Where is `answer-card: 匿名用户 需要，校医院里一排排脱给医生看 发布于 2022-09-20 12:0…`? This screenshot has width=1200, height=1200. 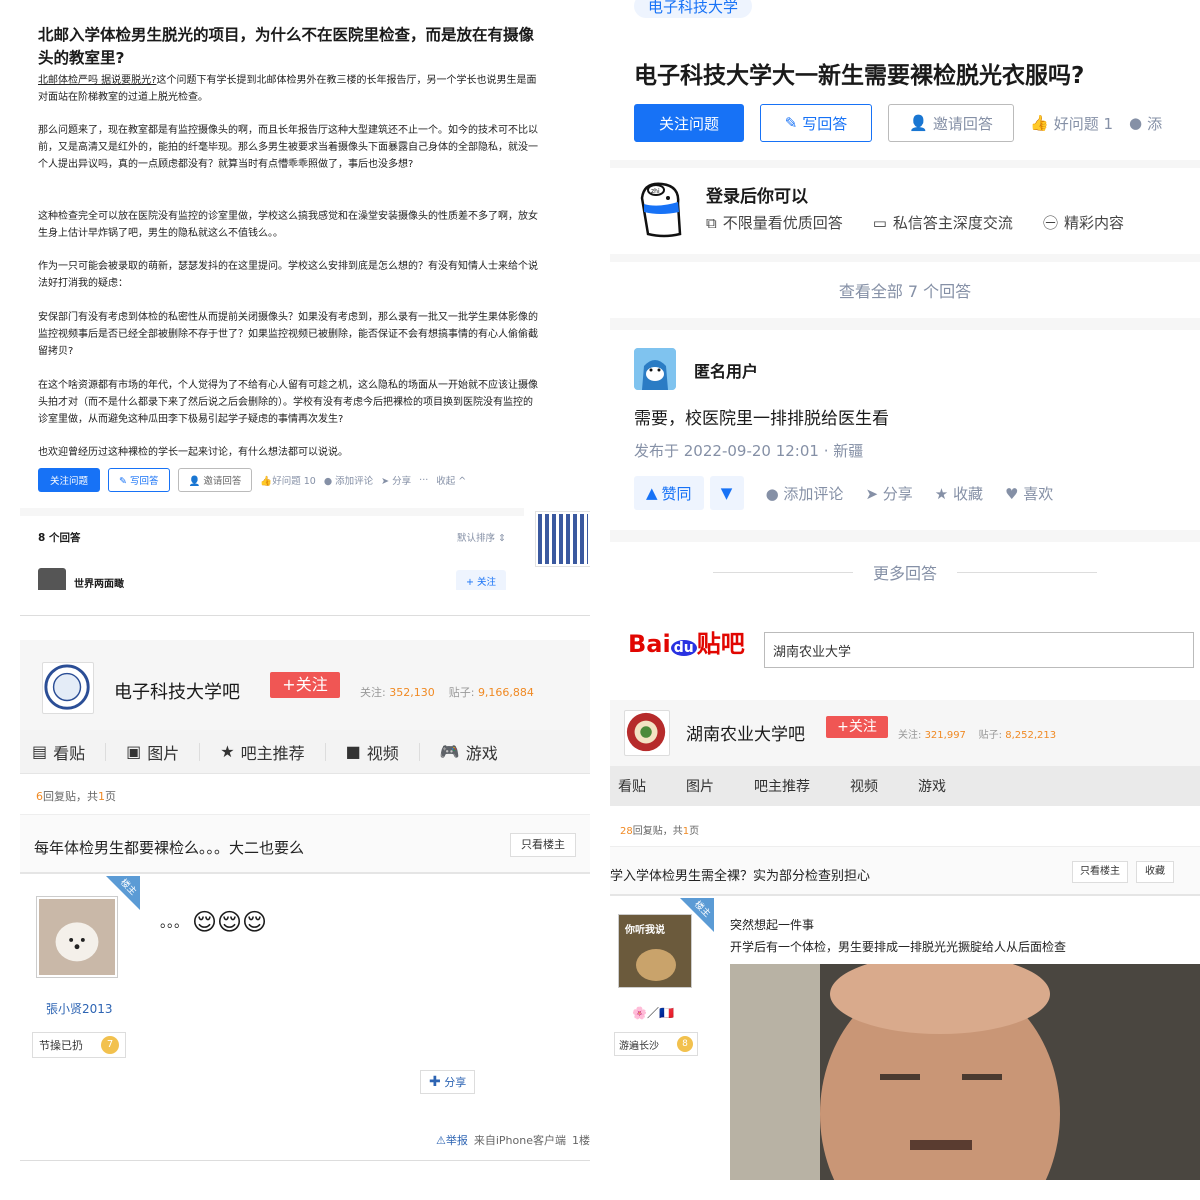 answer-card: 匿名用户 需要，校医院里一排排脱给医生看 发布于 2022-09-20 12:0… is located at coordinates (905, 430).